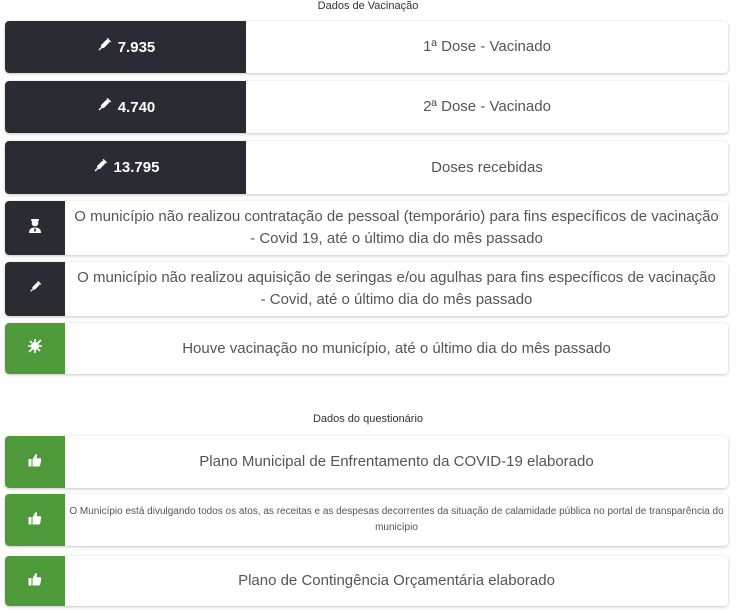 The image size is (736, 613). What do you see at coordinates (136, 107) in the screenshot?
I see `stat-value: 4.740` at bounding box center [136, 107].